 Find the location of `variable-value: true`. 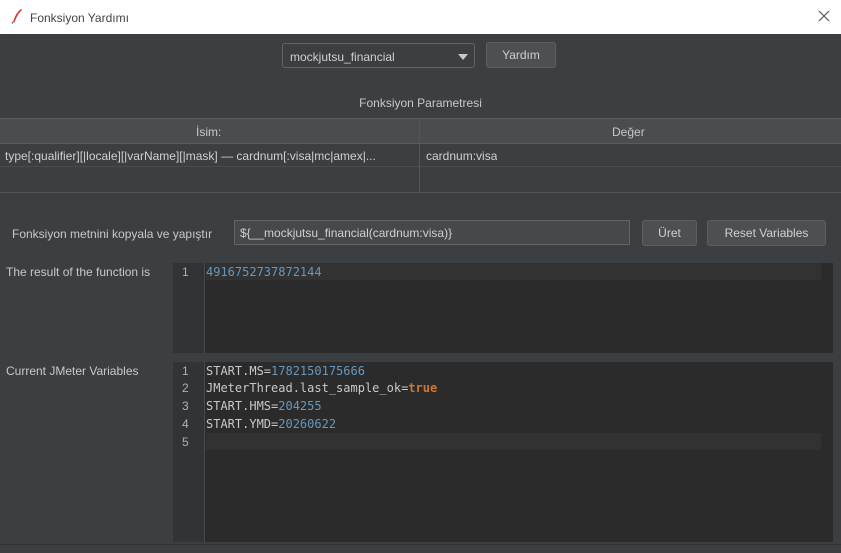

variable-value: true is located at coordinates (423, 388).